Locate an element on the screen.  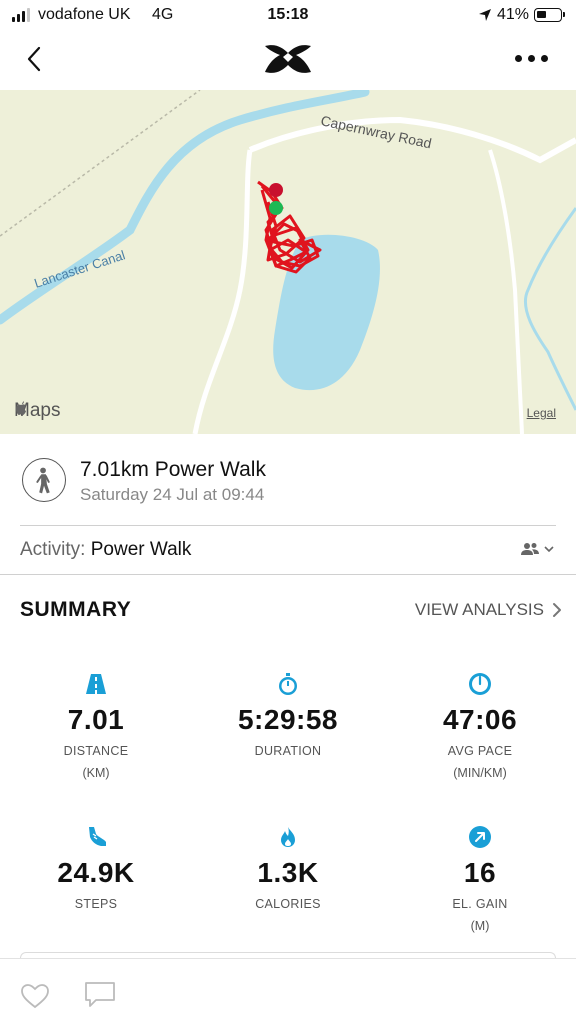
activity-title: 7.01km Power Walk is located at coordinates (173, 469).